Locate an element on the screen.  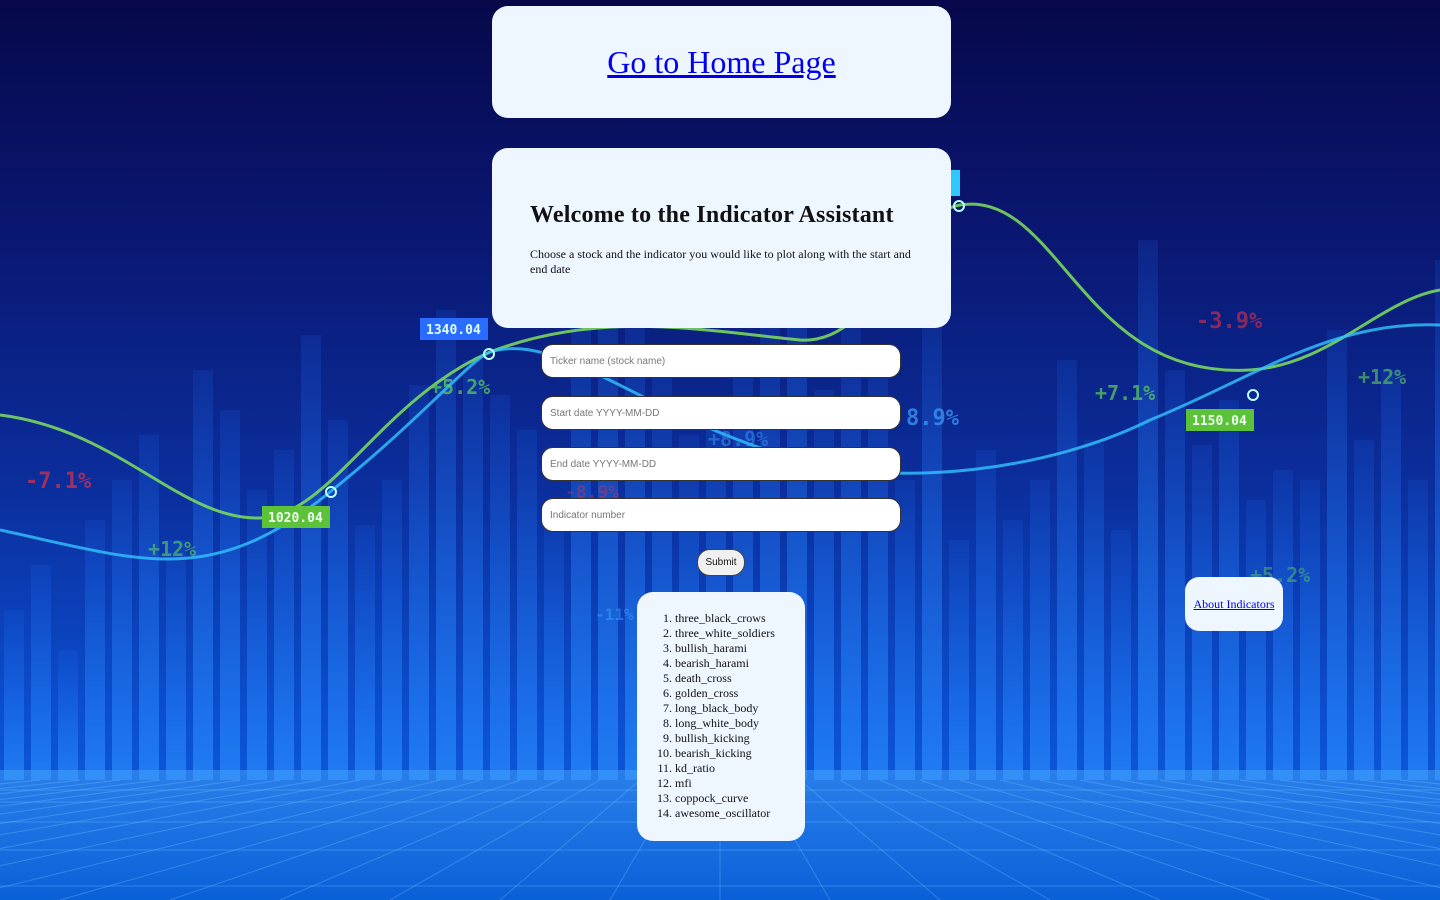
about-indicators-card: About Indicators is located at coordinates (1234, 604).